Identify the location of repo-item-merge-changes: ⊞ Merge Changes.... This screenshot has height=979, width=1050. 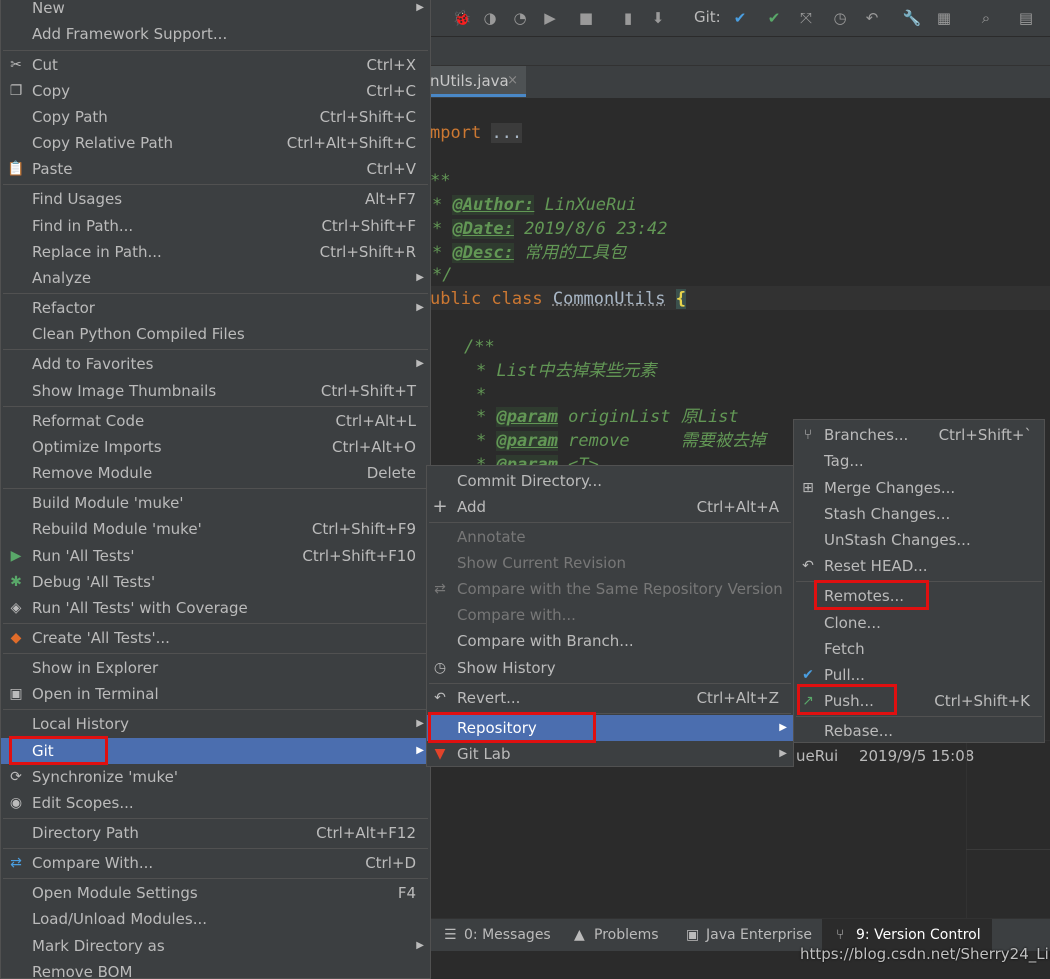
(919, 488).